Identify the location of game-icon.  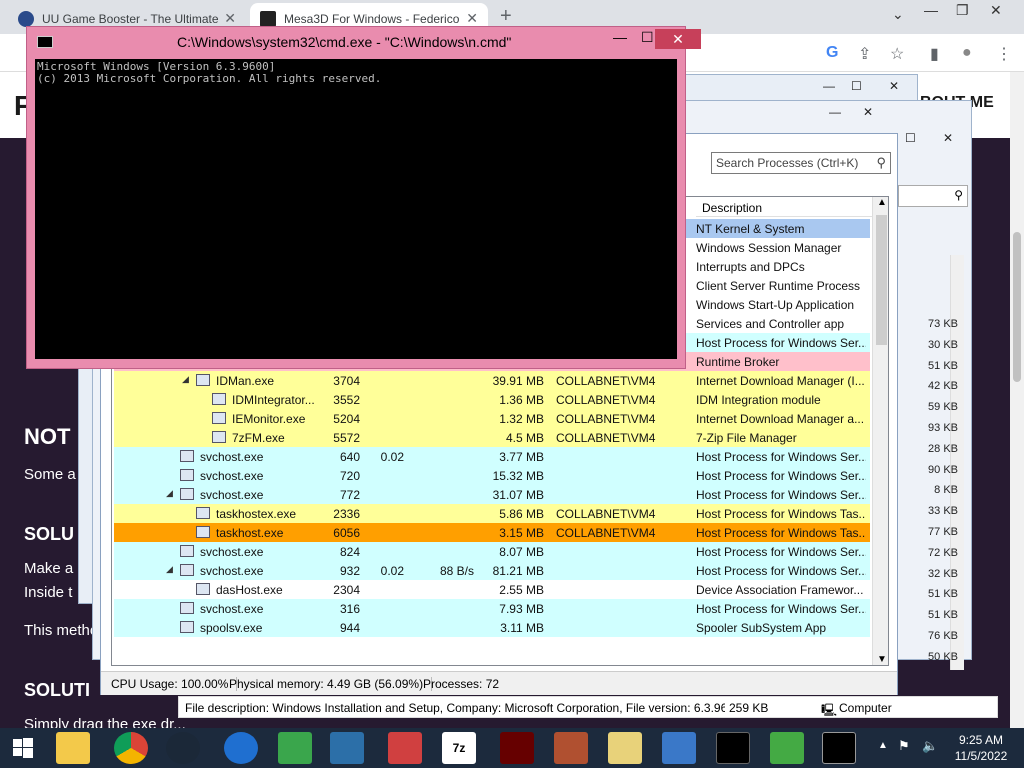
(517, 748).